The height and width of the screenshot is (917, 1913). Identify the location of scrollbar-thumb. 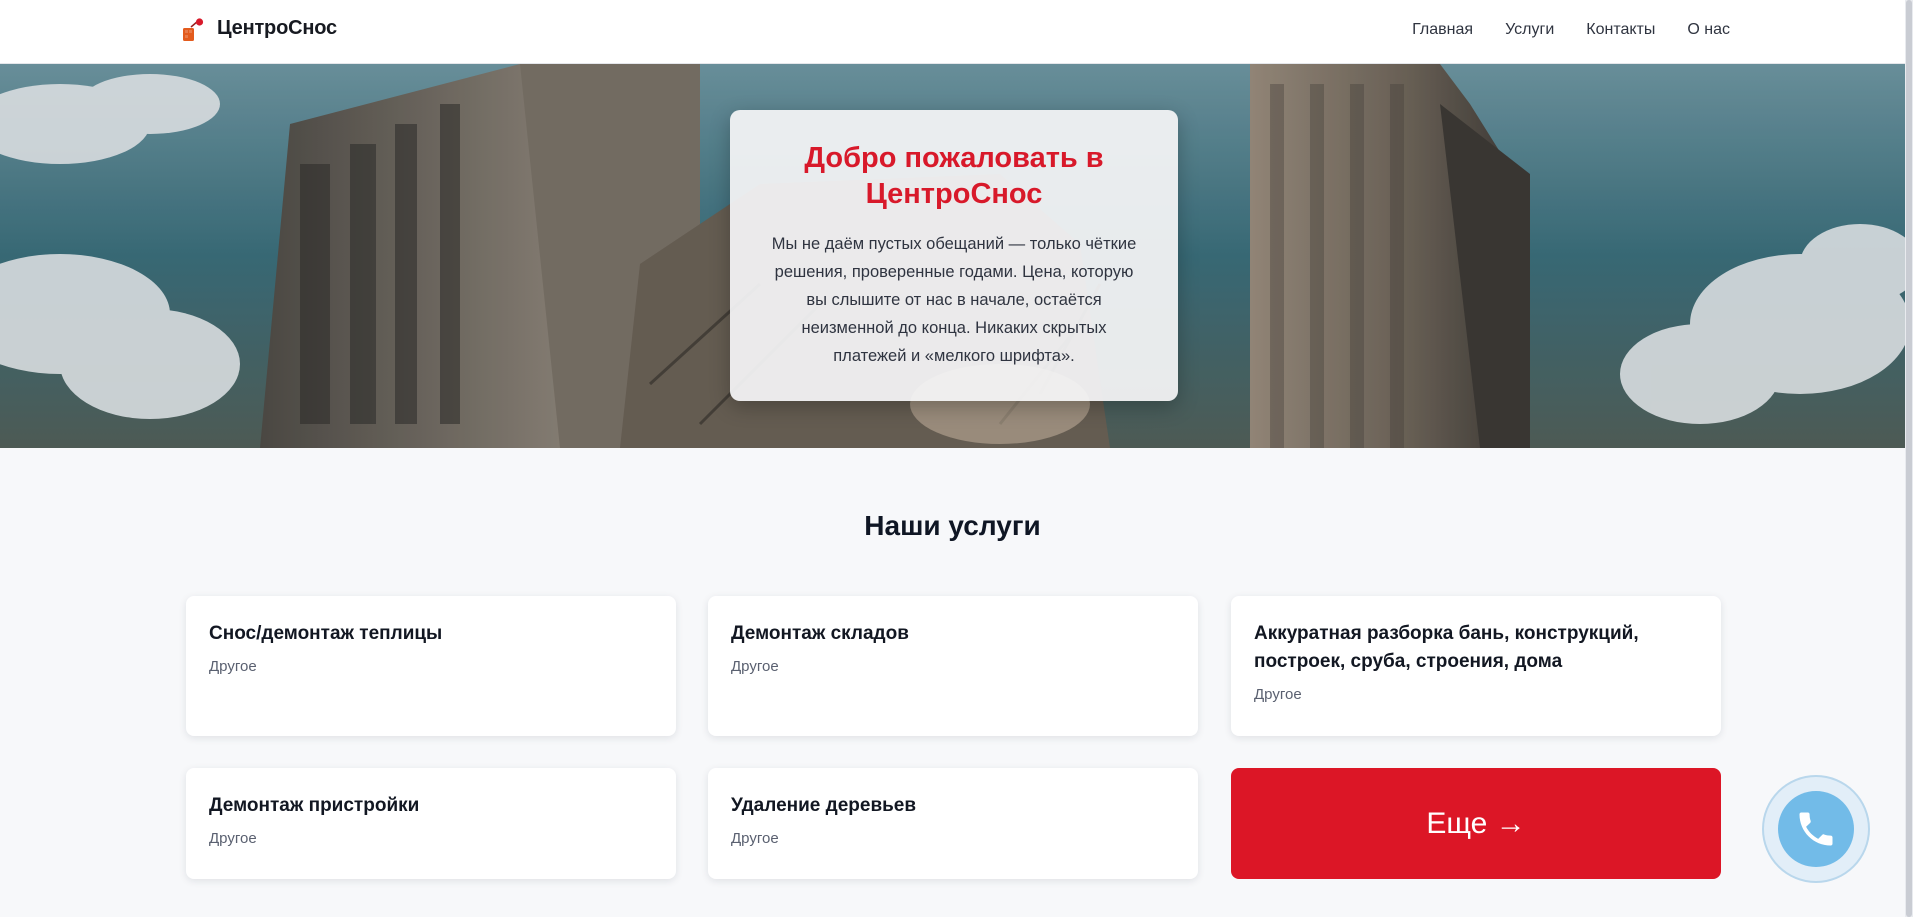
(1909, 458).